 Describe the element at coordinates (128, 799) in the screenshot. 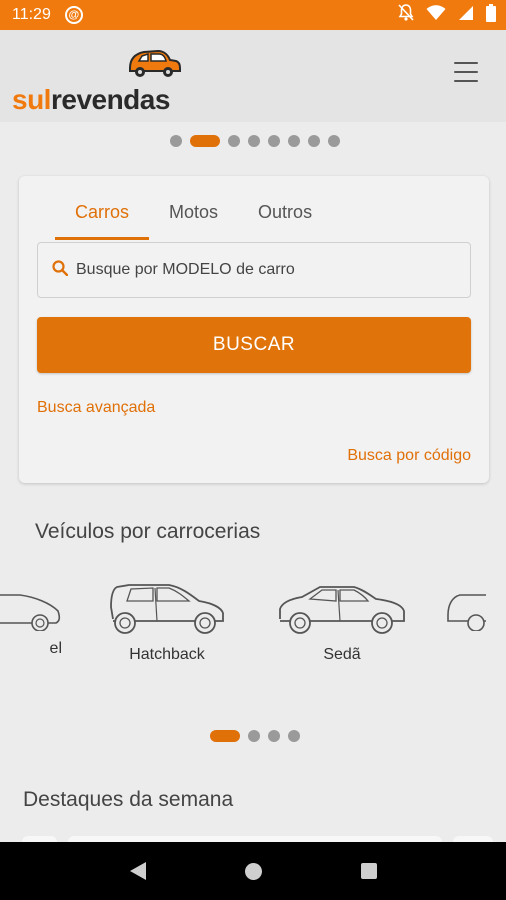

I see `highlights-title: Destaques da semana` at that location.